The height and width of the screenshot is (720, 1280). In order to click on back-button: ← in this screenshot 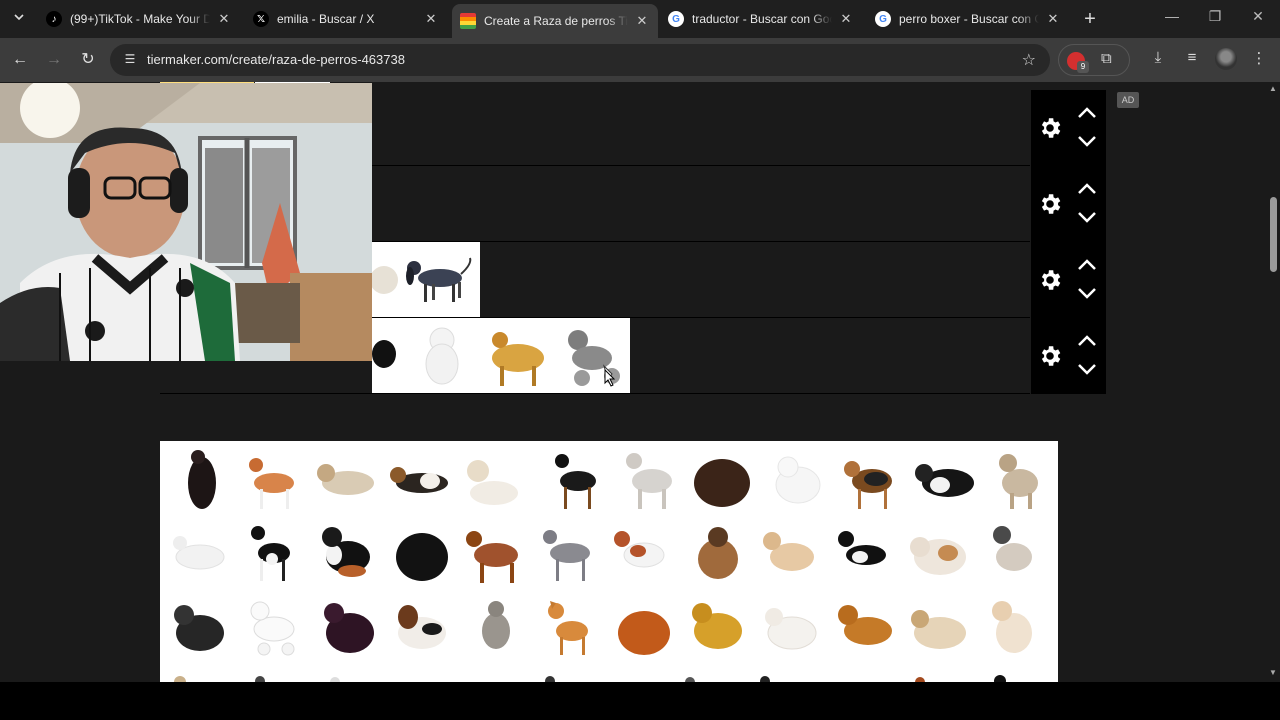, I will do `click(20, 60)`.